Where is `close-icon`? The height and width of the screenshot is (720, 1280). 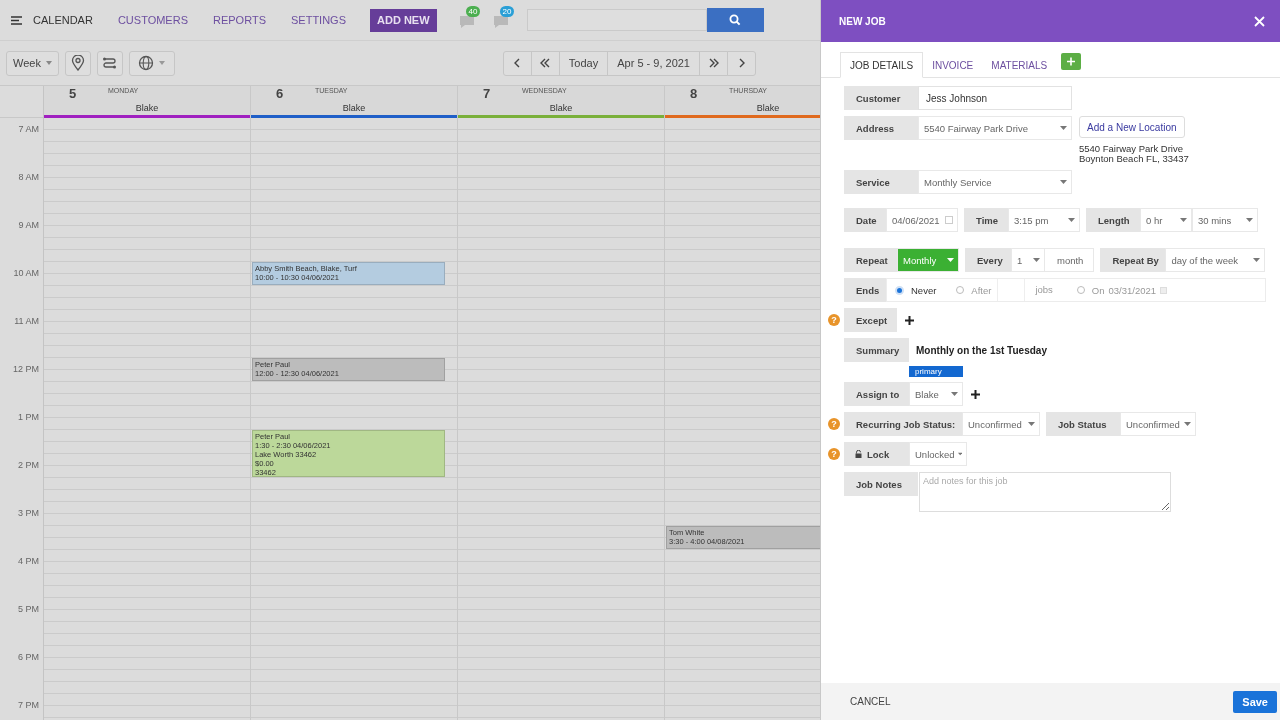
close-icon is located at coordinates (1259, 21).